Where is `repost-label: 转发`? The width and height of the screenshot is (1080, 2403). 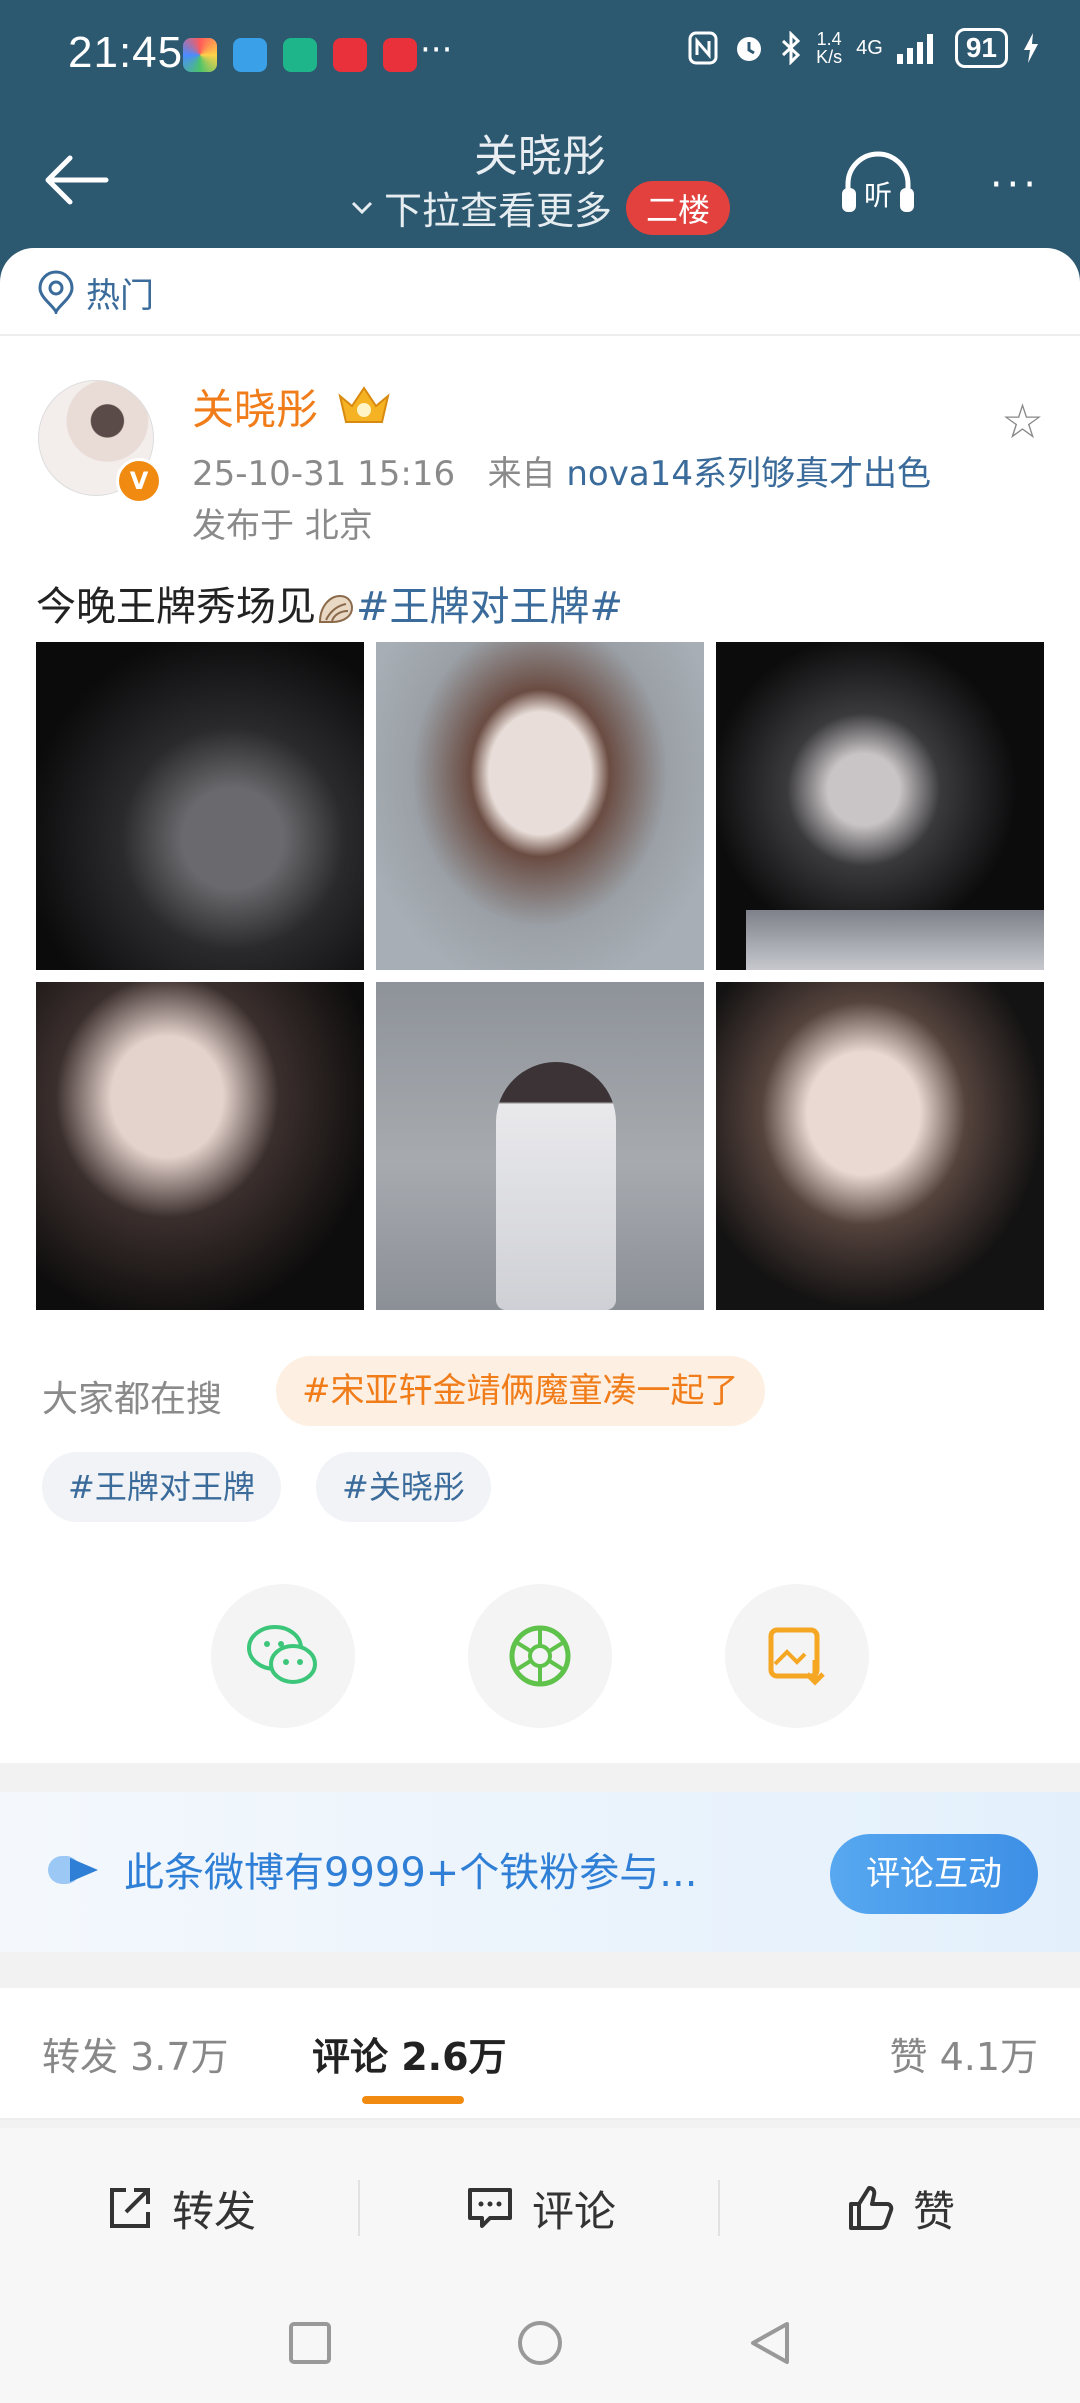
repost-label: 转发 is located at coordinates (213, 2211).